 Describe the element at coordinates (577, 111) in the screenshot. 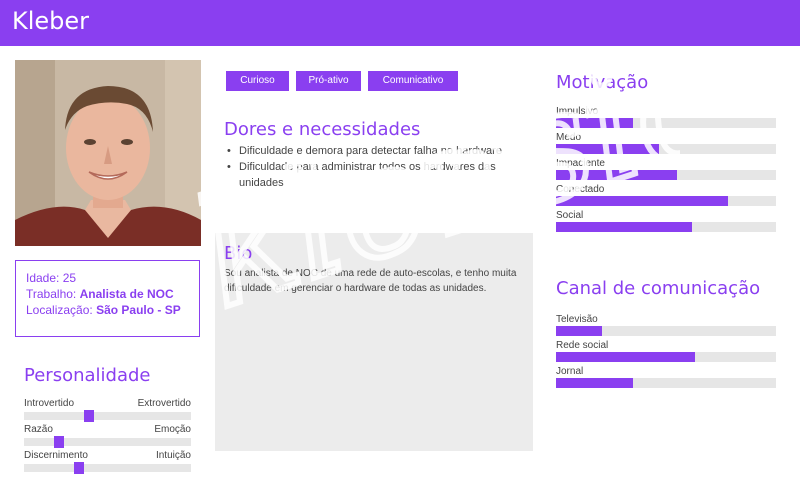

I see `bar-label: Impulsivo` at that location.